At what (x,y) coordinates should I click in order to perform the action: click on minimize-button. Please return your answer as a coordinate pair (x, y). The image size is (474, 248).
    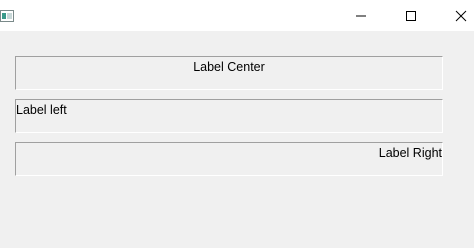
    Looking at the image, I should click on (361, 15).